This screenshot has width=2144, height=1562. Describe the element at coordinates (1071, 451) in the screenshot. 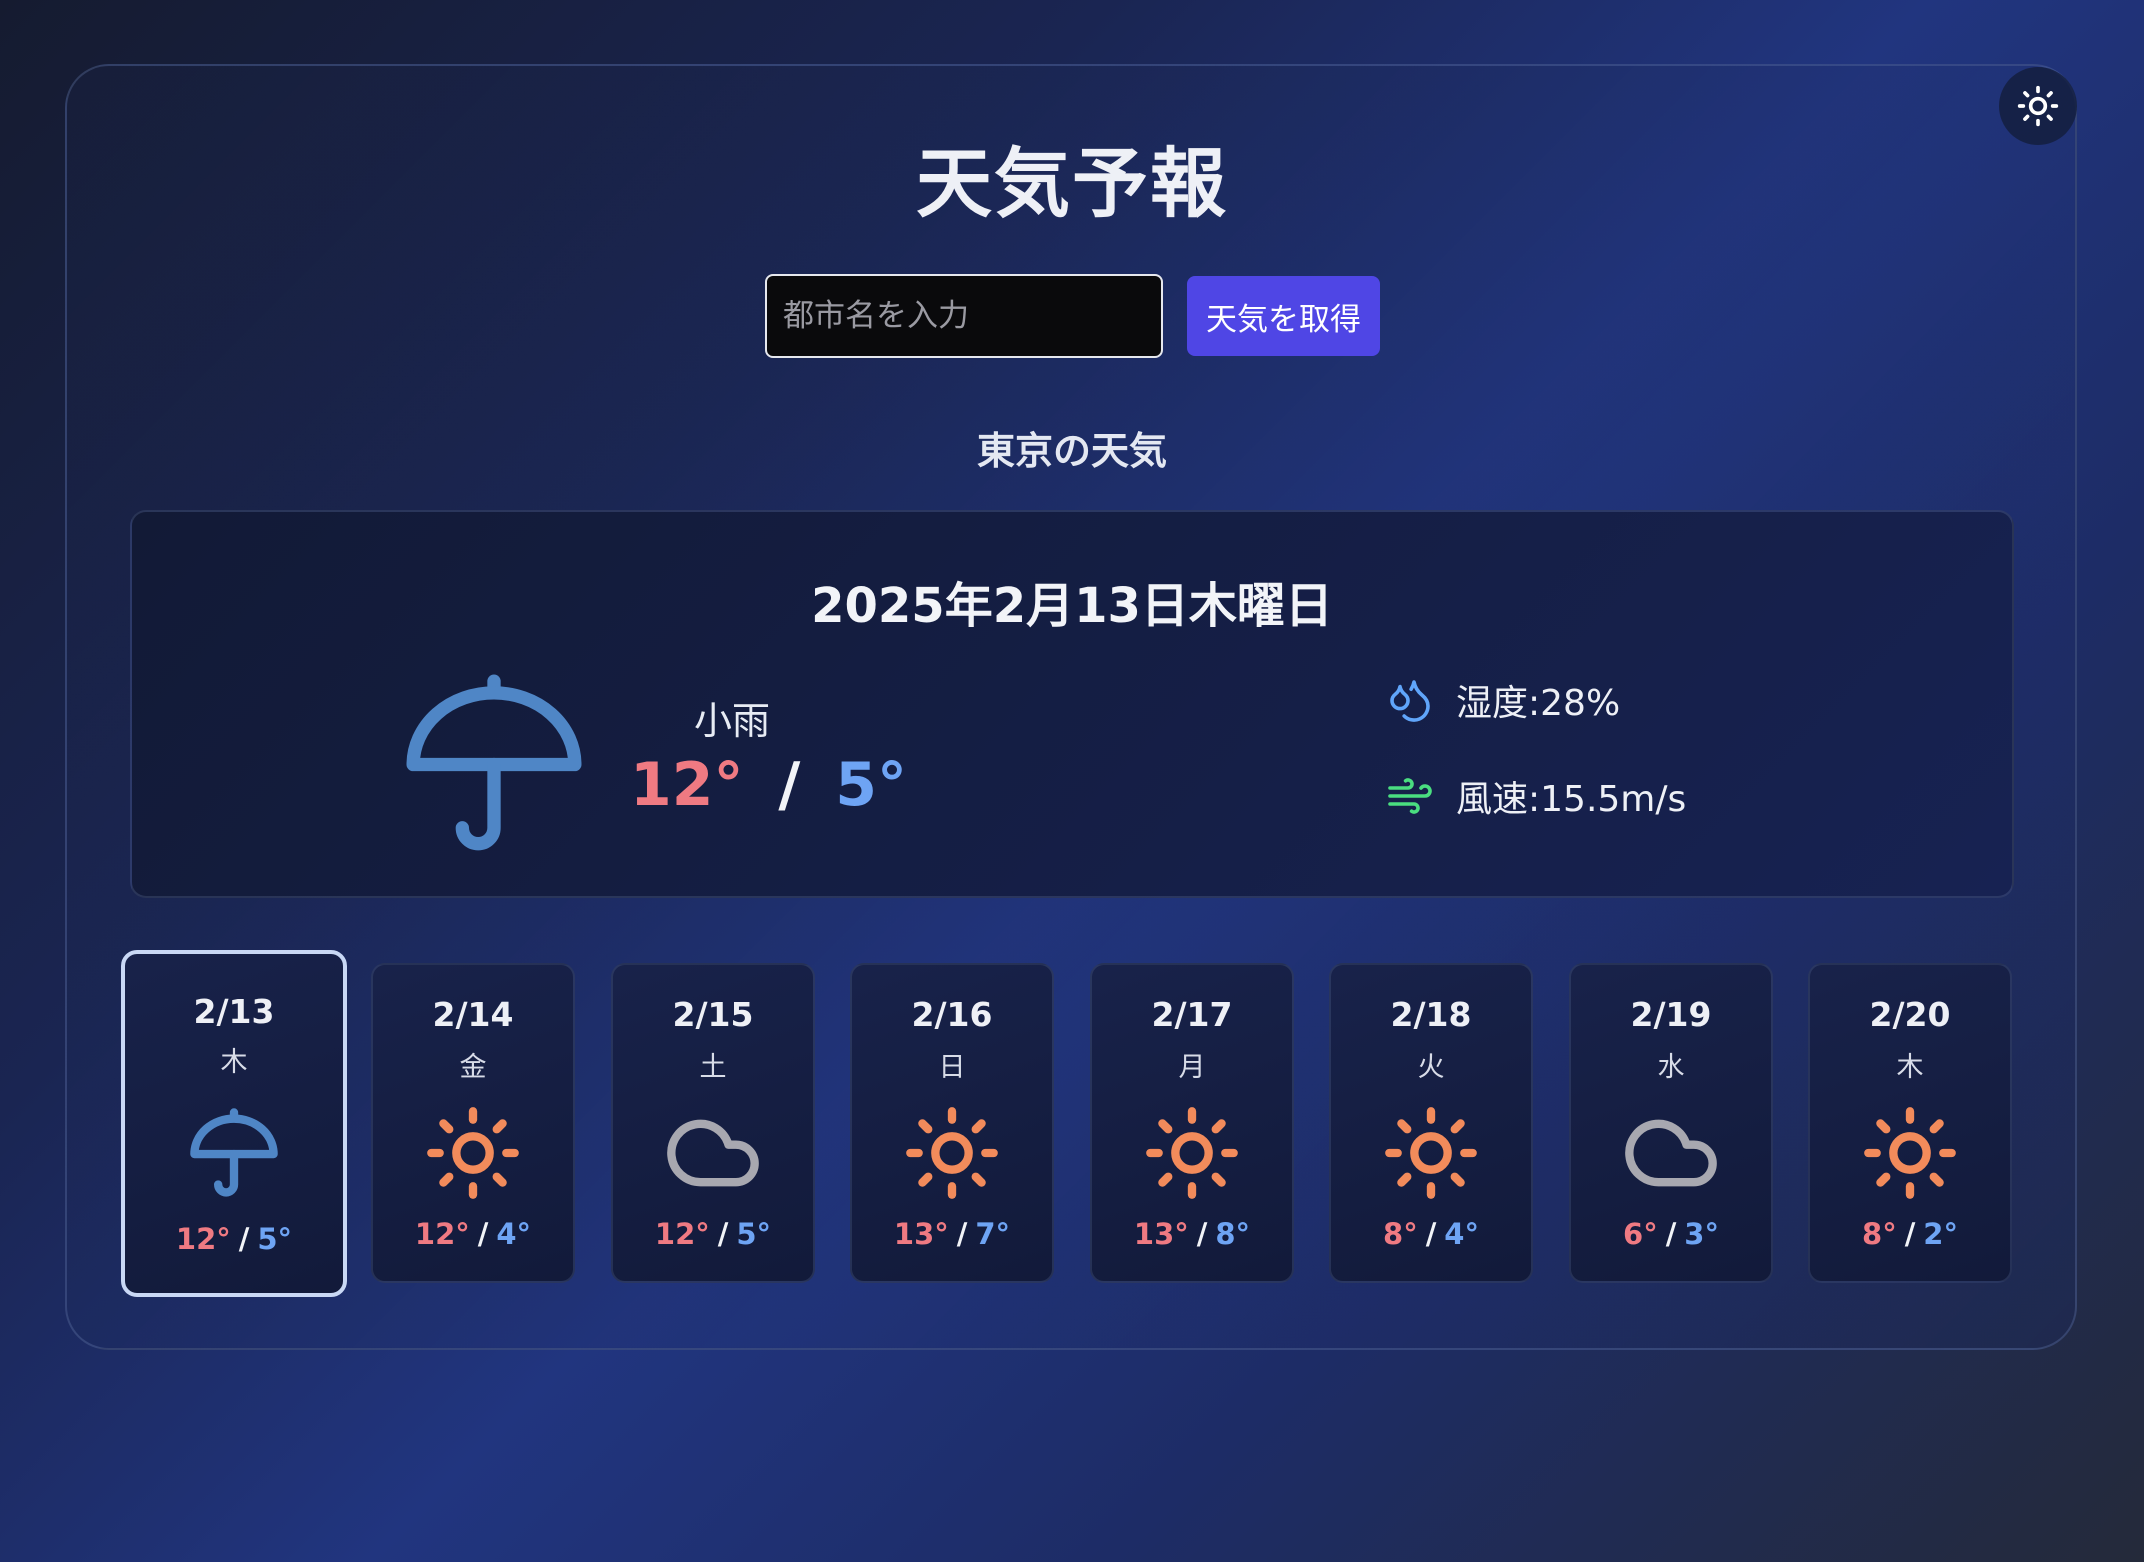

I see `city-heading: 東京の天気` at that location.